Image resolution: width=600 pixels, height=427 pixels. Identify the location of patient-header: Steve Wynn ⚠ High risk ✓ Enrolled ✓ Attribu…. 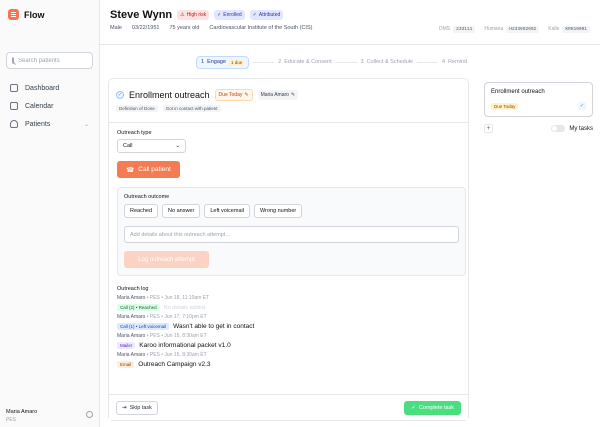
(350, 22).